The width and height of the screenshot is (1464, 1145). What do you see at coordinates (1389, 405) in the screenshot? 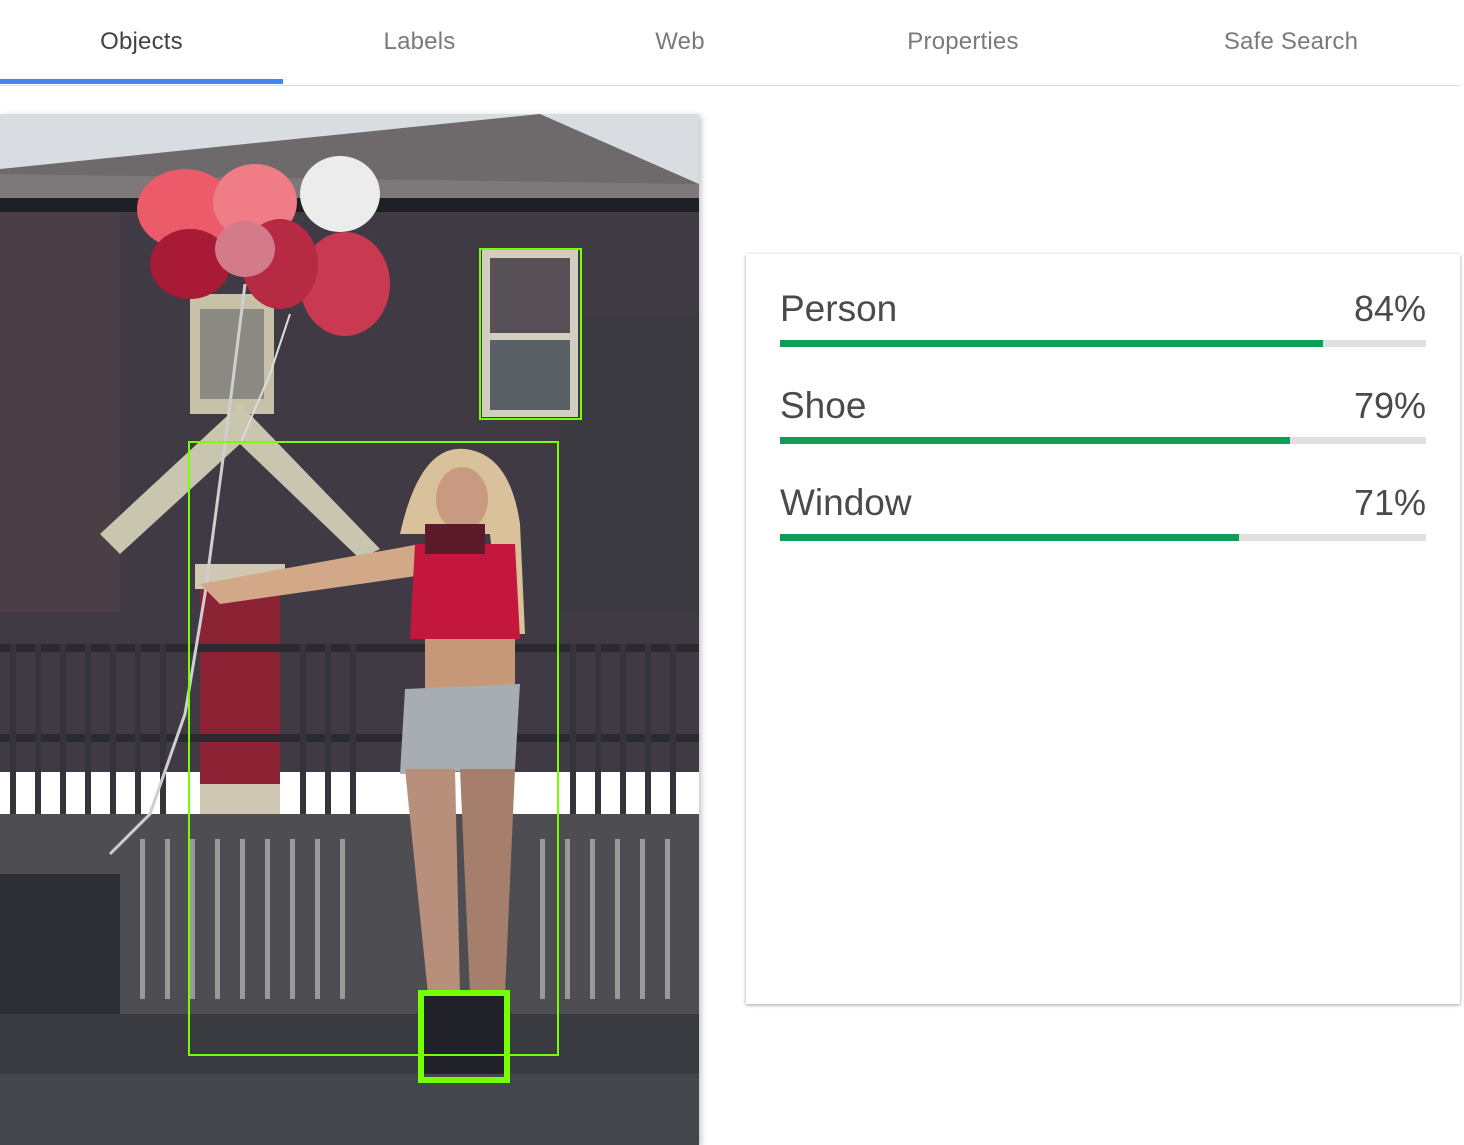
I see `result-score: 79%` at bounding box center [1389, 405].